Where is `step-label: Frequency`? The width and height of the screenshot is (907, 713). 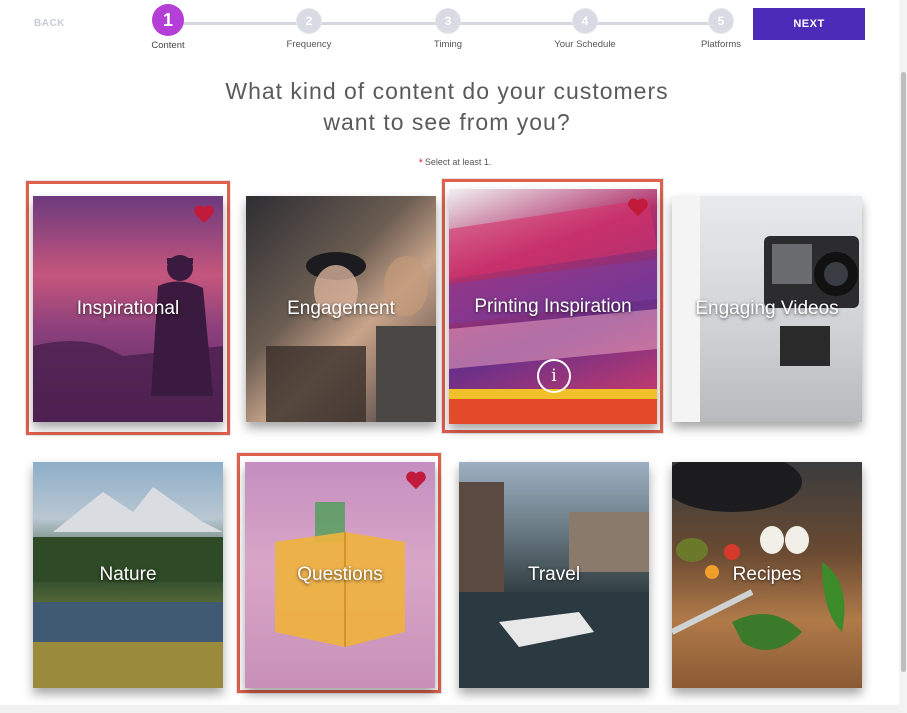 step-label: Frequency is located at coordinates (309, 44).